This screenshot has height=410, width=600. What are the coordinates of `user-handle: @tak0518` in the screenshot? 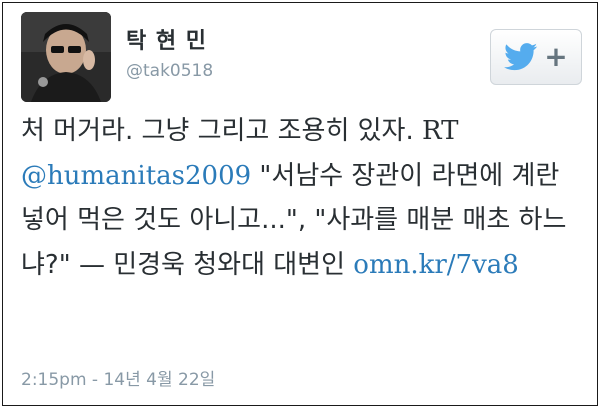 It's located at (169, 71).